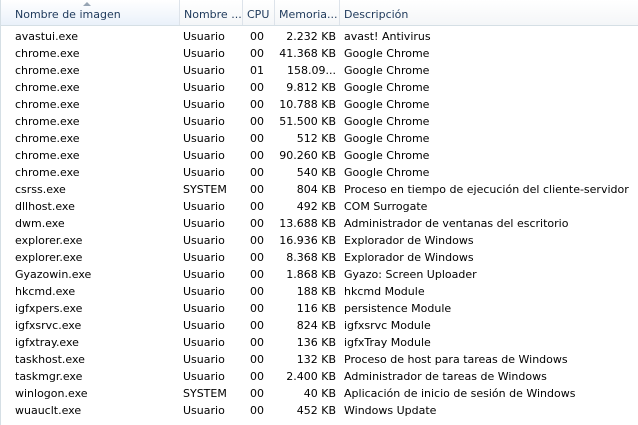  Describe the element at coordinates (40, 189) in the screenshot. I see `process-name-cell: csrss.exe` at that location.